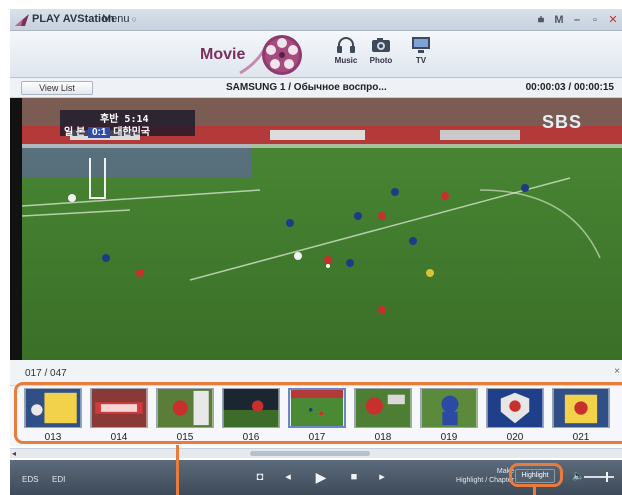 This screenshot has width=622, height=495. I want to click on score-team-left: 일 본, so click(75, 132).